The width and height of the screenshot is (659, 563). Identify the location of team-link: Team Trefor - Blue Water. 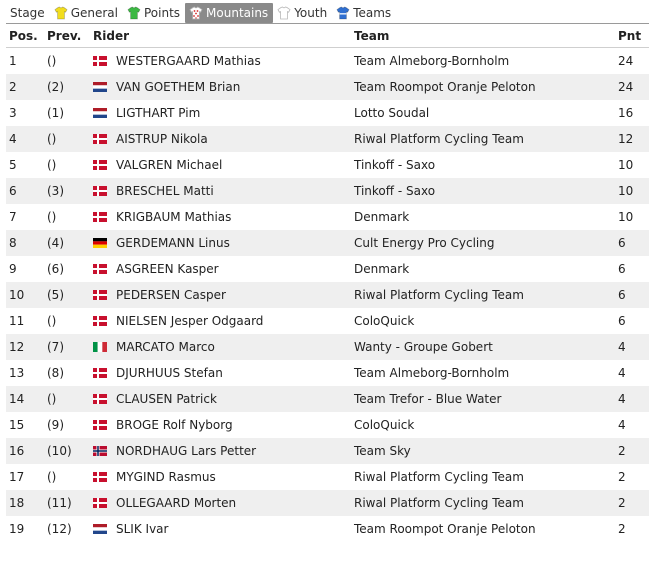
(483, 399).